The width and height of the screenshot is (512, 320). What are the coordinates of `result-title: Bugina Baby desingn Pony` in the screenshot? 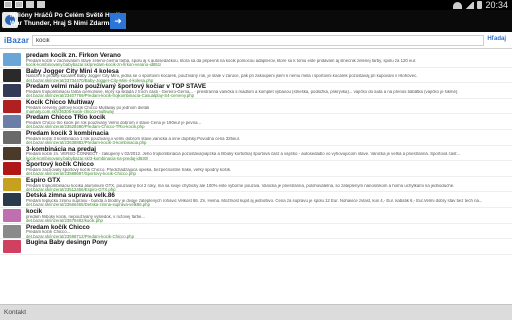 It's located at (67, 242).